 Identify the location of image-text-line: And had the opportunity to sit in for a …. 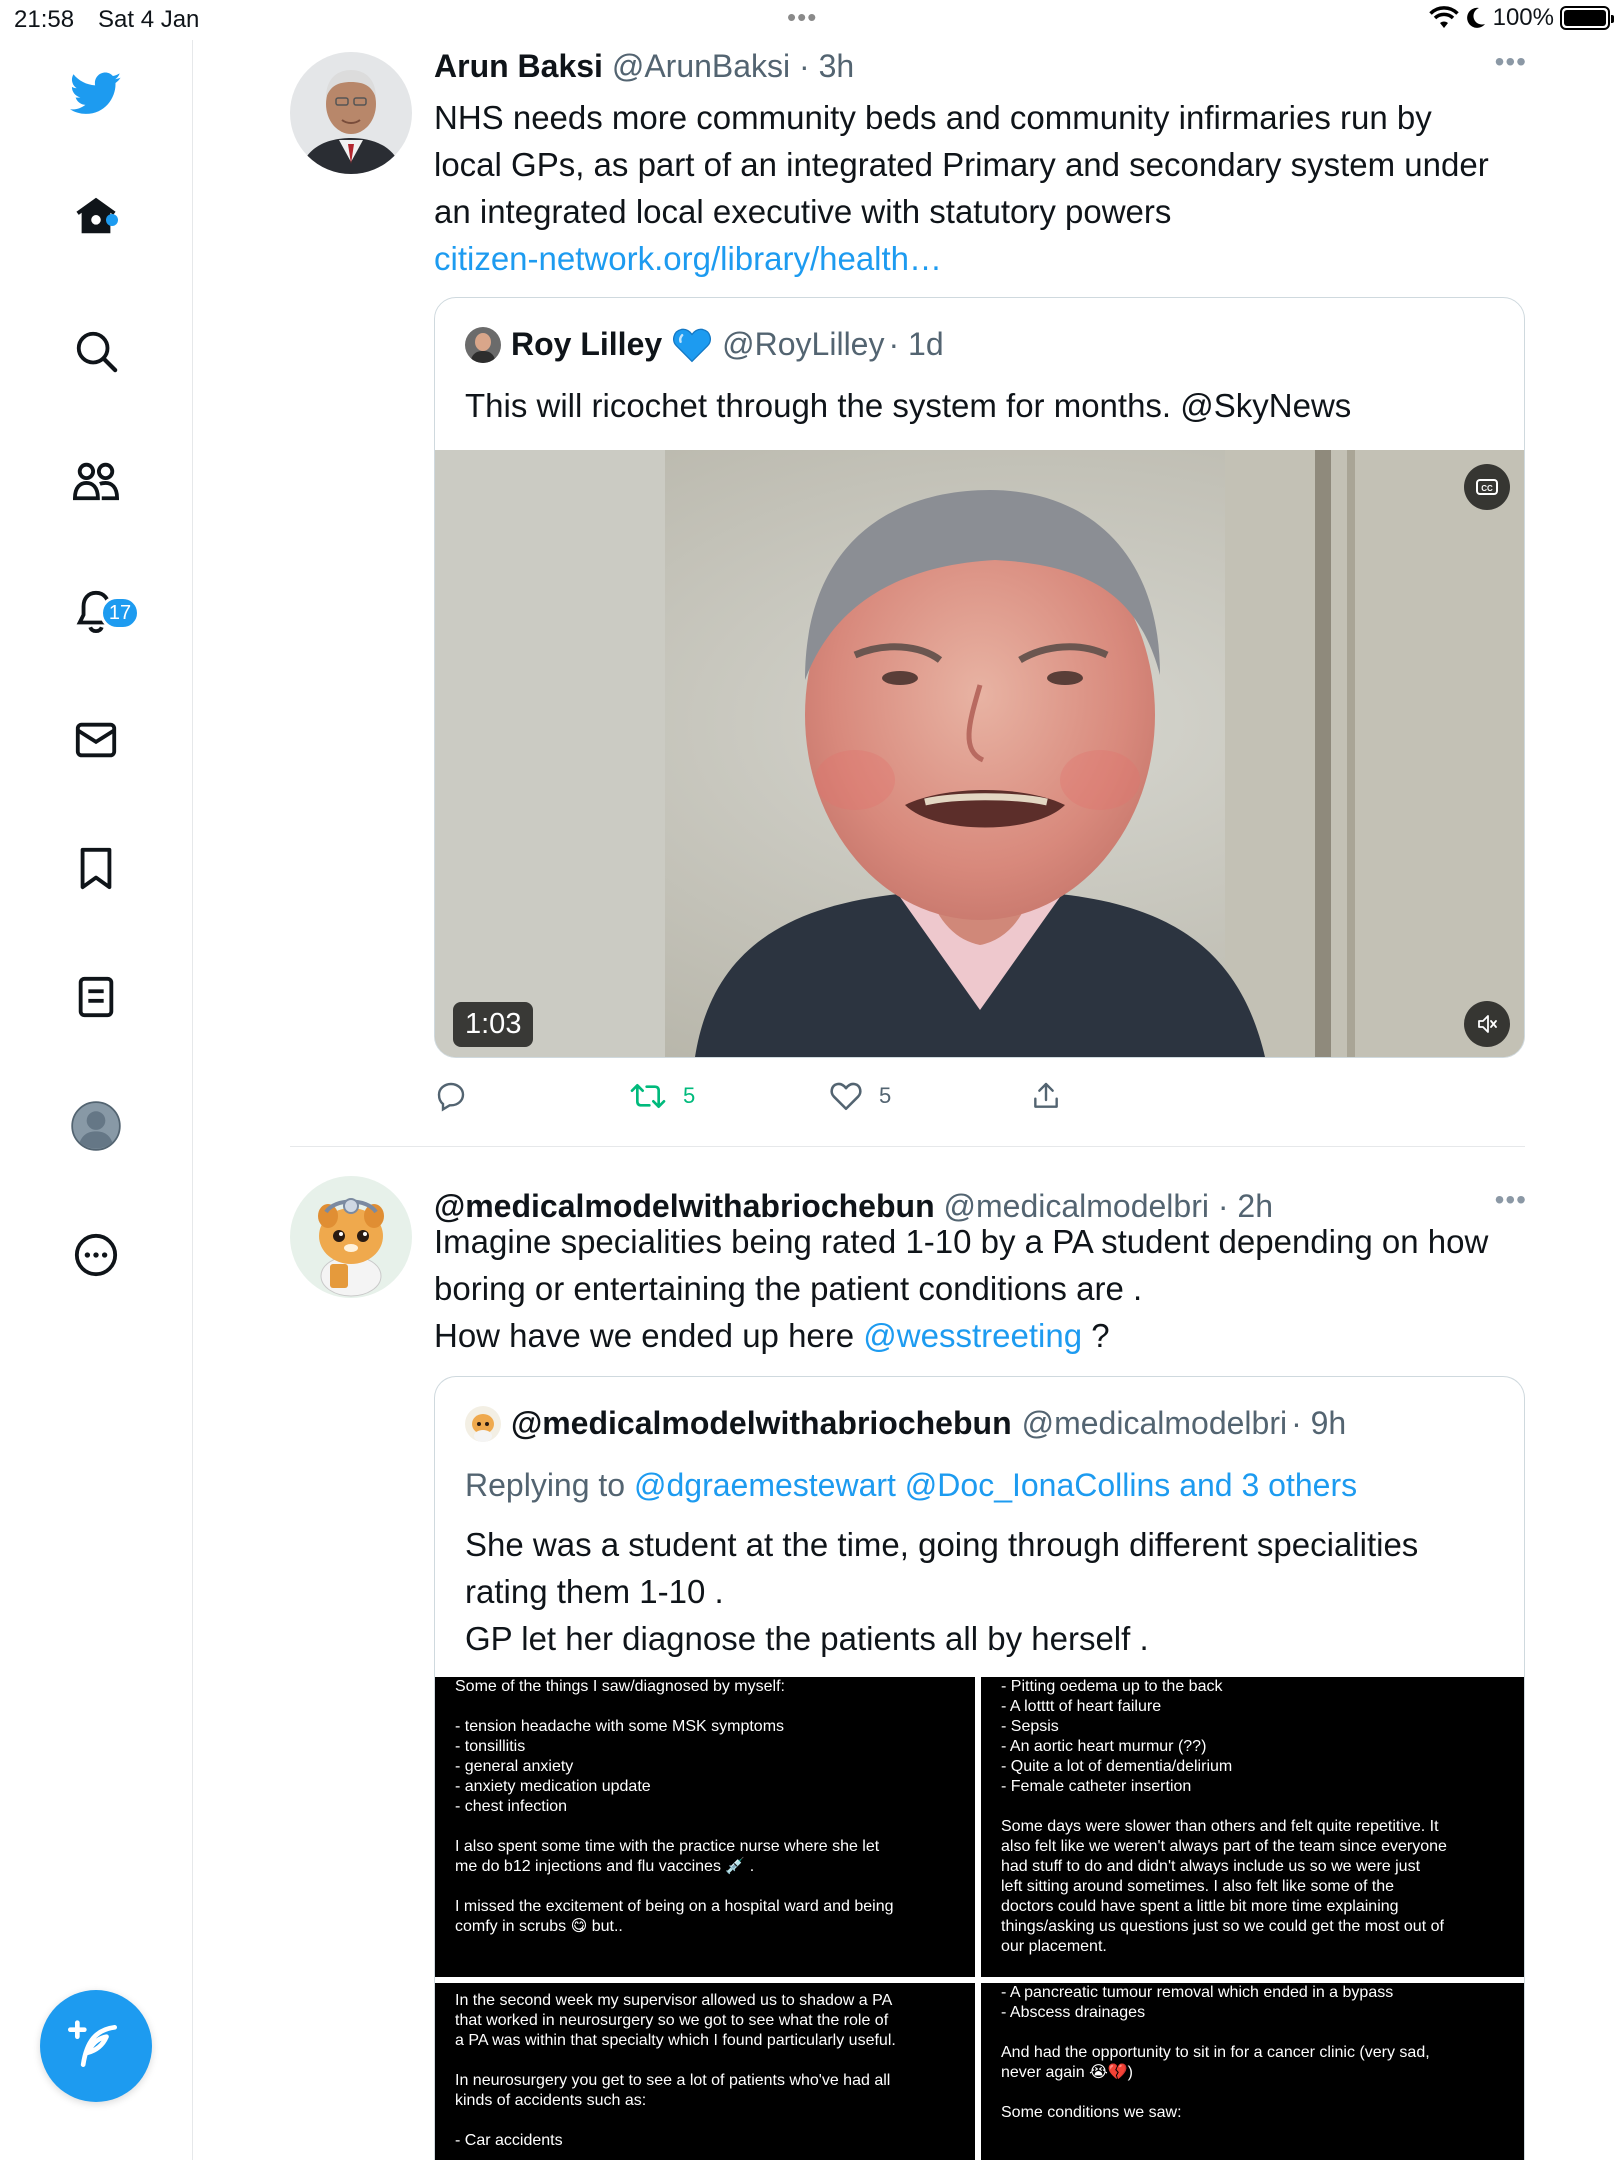
(1215, 2052).